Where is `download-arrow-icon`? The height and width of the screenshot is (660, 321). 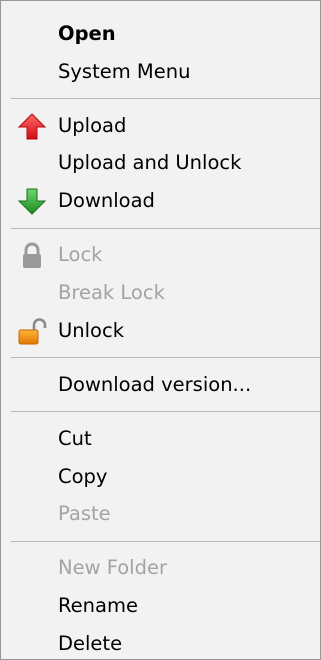 download-arrow-icon is located at coordinates (32, 201).